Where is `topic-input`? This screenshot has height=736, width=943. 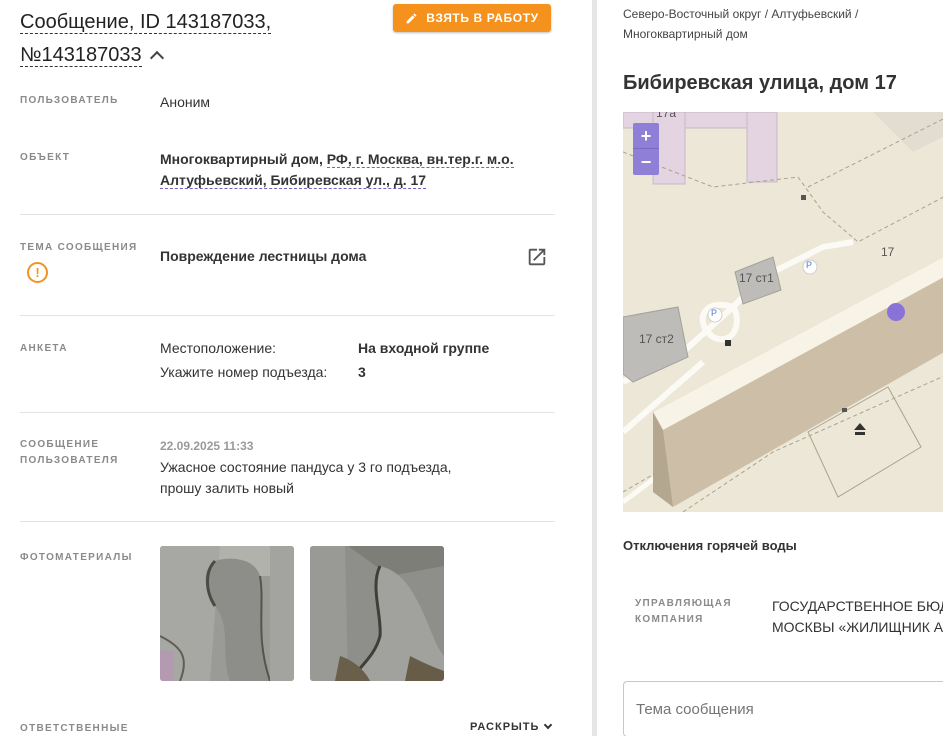 topic-input is located at coordinates (783, 708).